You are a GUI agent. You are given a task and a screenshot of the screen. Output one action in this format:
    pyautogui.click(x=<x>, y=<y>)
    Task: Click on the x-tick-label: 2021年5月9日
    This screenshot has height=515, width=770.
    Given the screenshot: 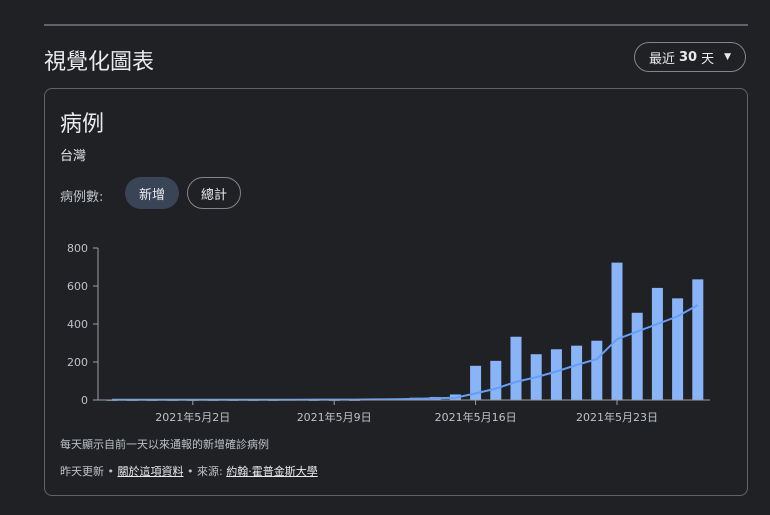 What is the action you would take?
    pyautogui.click(x=334, y=417)
    